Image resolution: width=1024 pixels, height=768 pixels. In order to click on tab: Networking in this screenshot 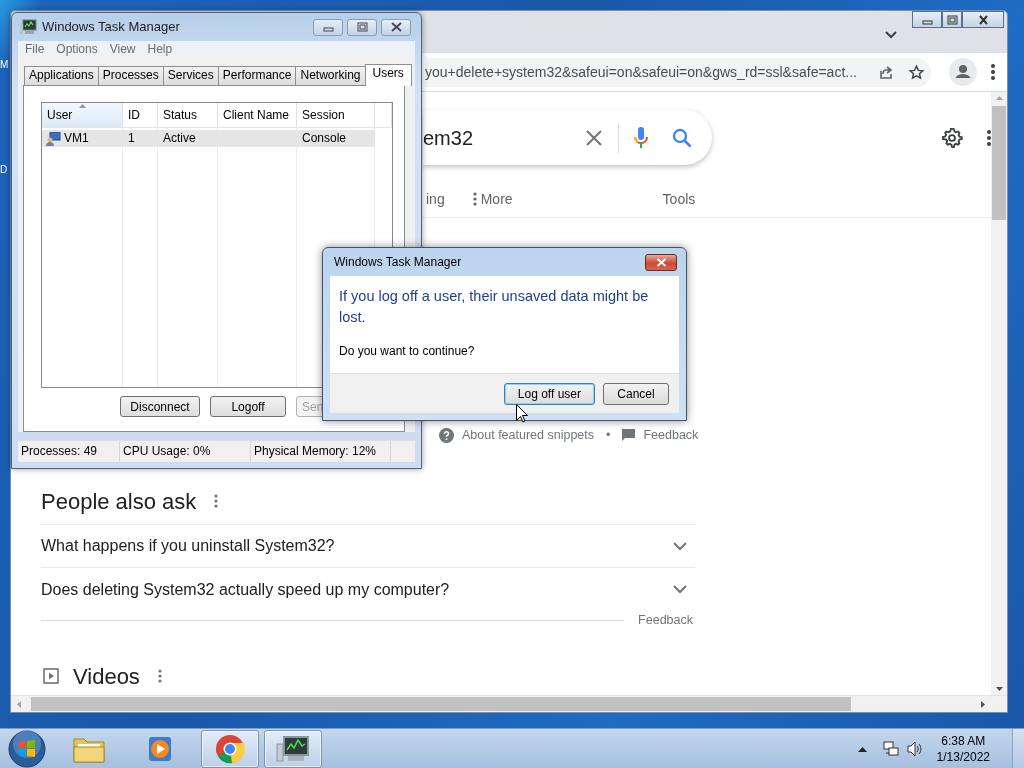, I will do `click(330, 75)`.